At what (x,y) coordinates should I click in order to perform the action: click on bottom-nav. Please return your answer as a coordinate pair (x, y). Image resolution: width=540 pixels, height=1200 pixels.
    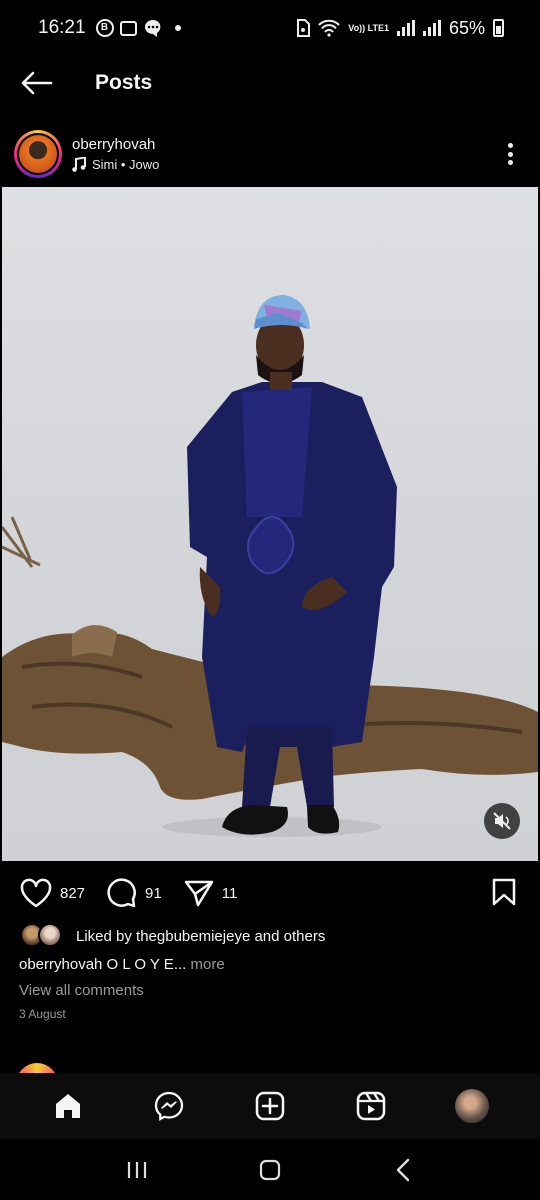
    Looking at the image, I should click on (270, 1106).